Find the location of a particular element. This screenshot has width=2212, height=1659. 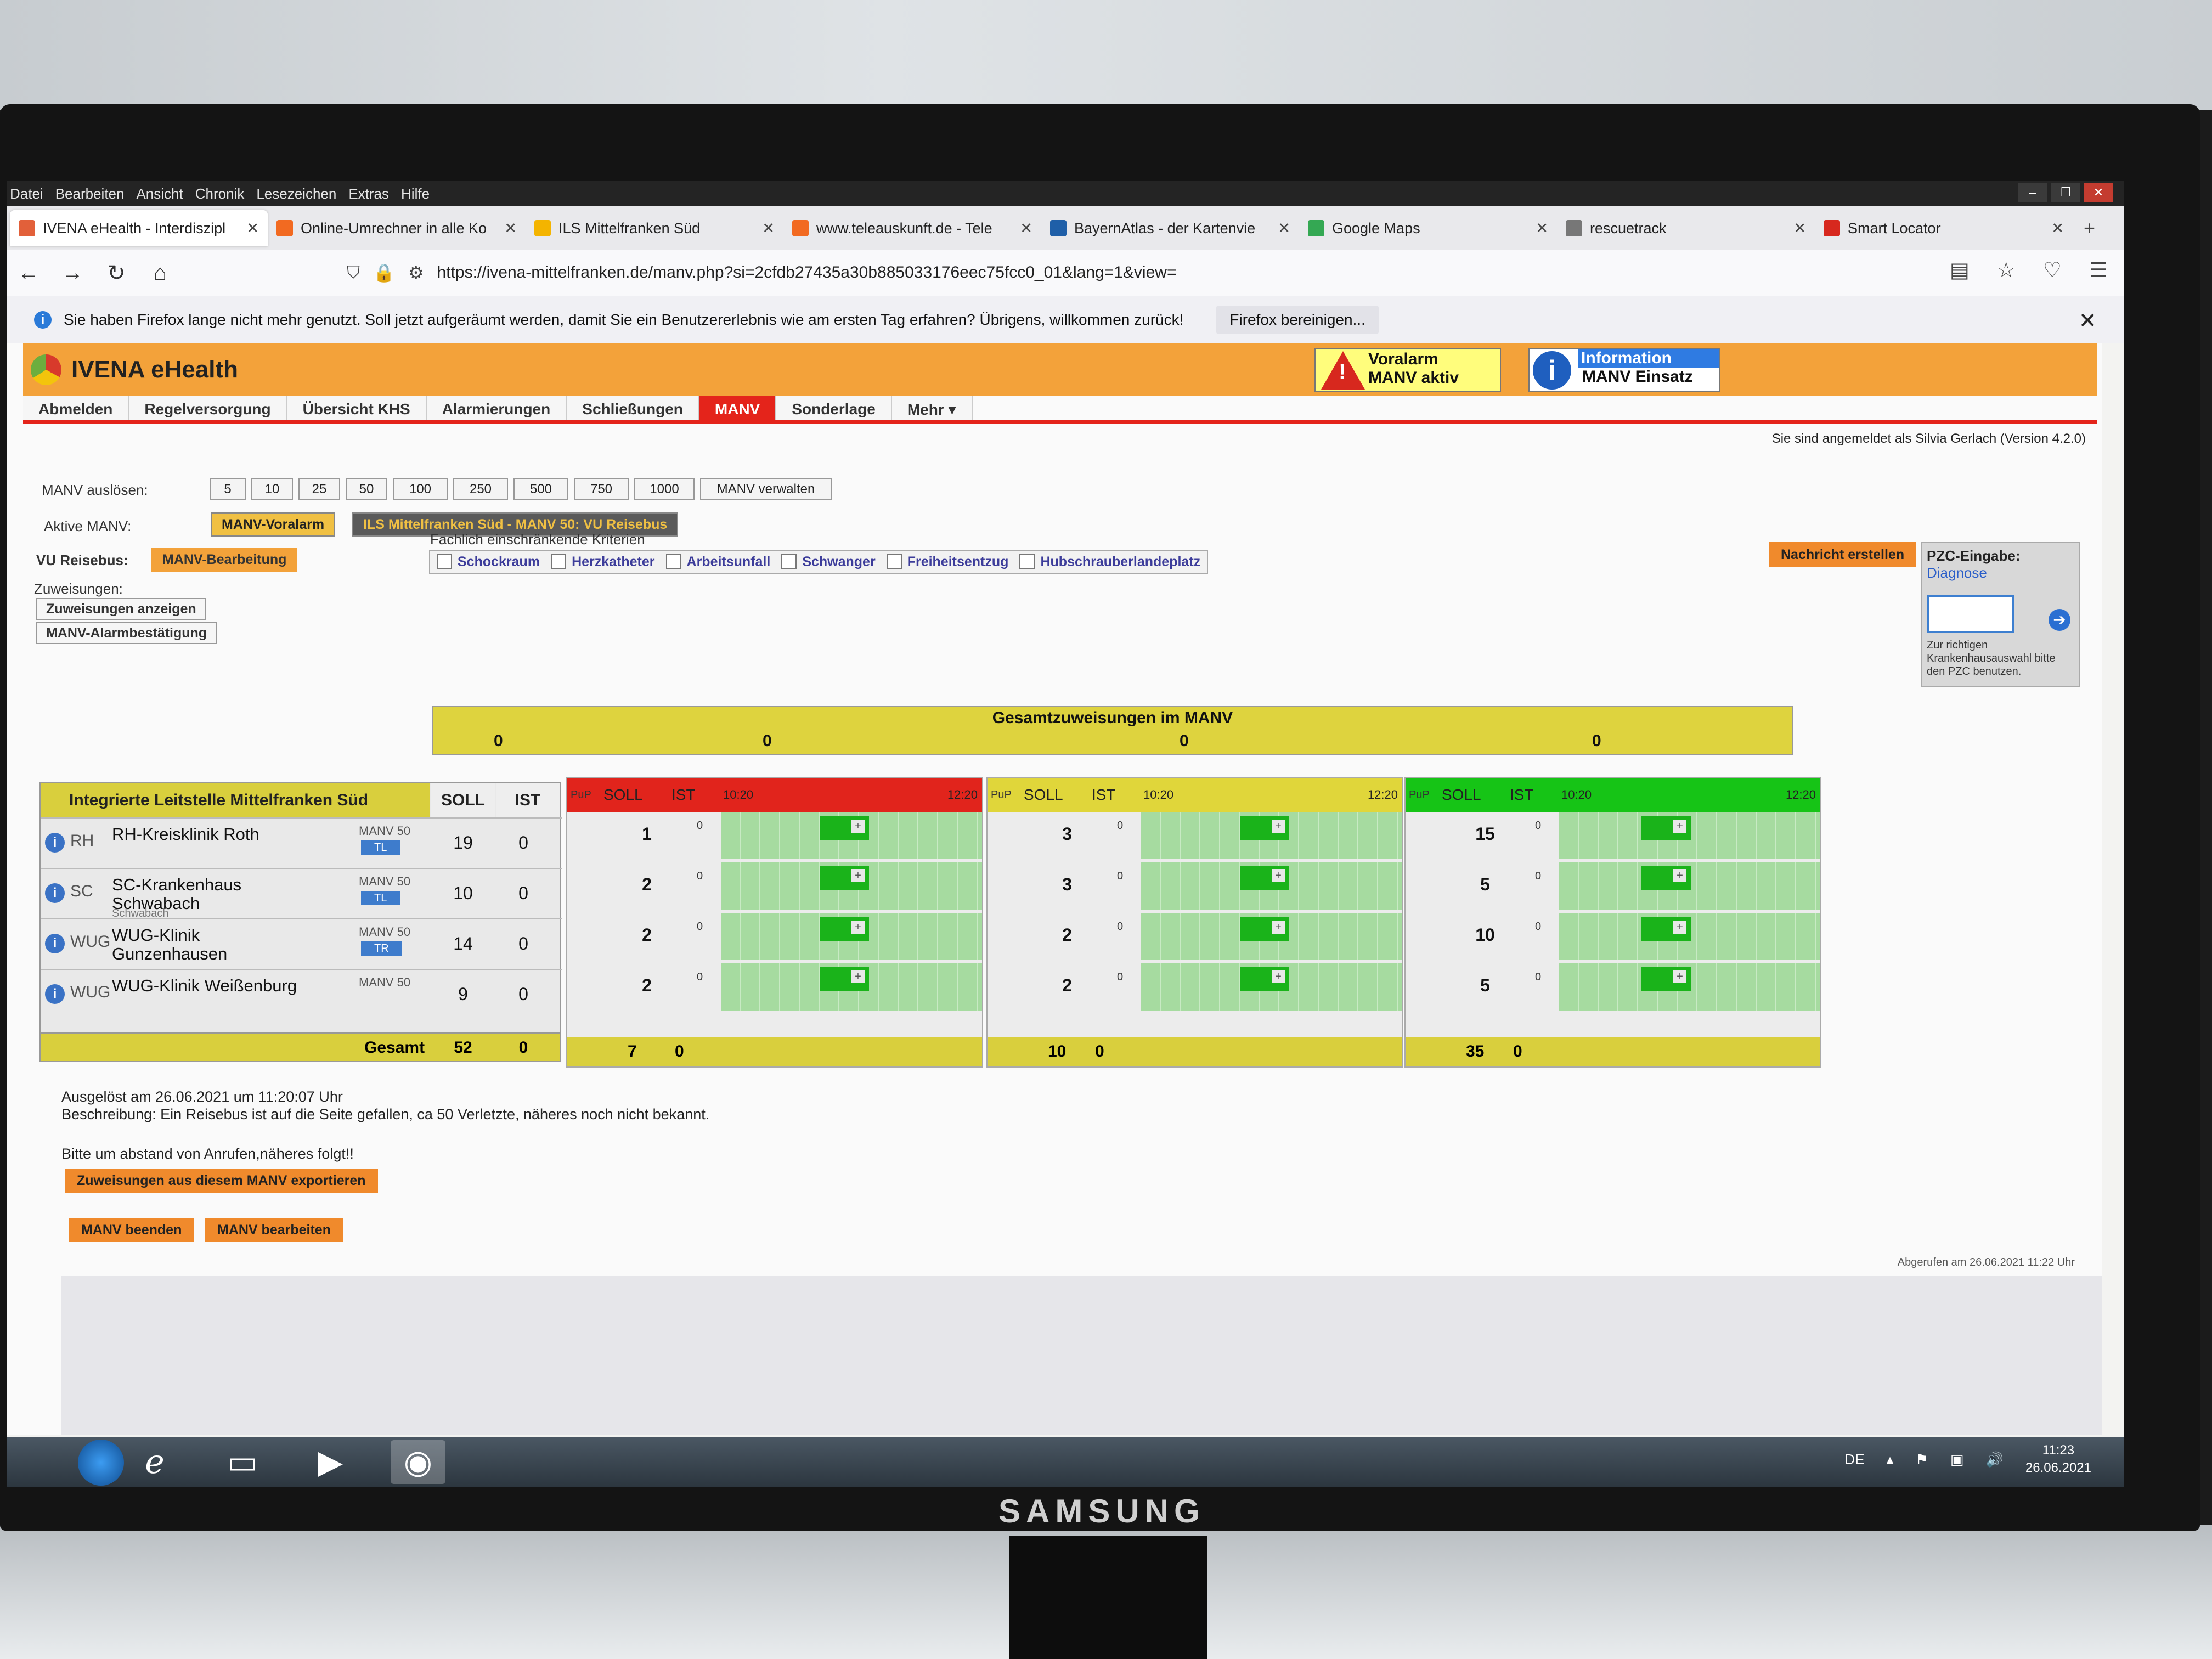

manv-bearbeiten-button: MANV bearbeiten is located at coordinates (274, 1230).